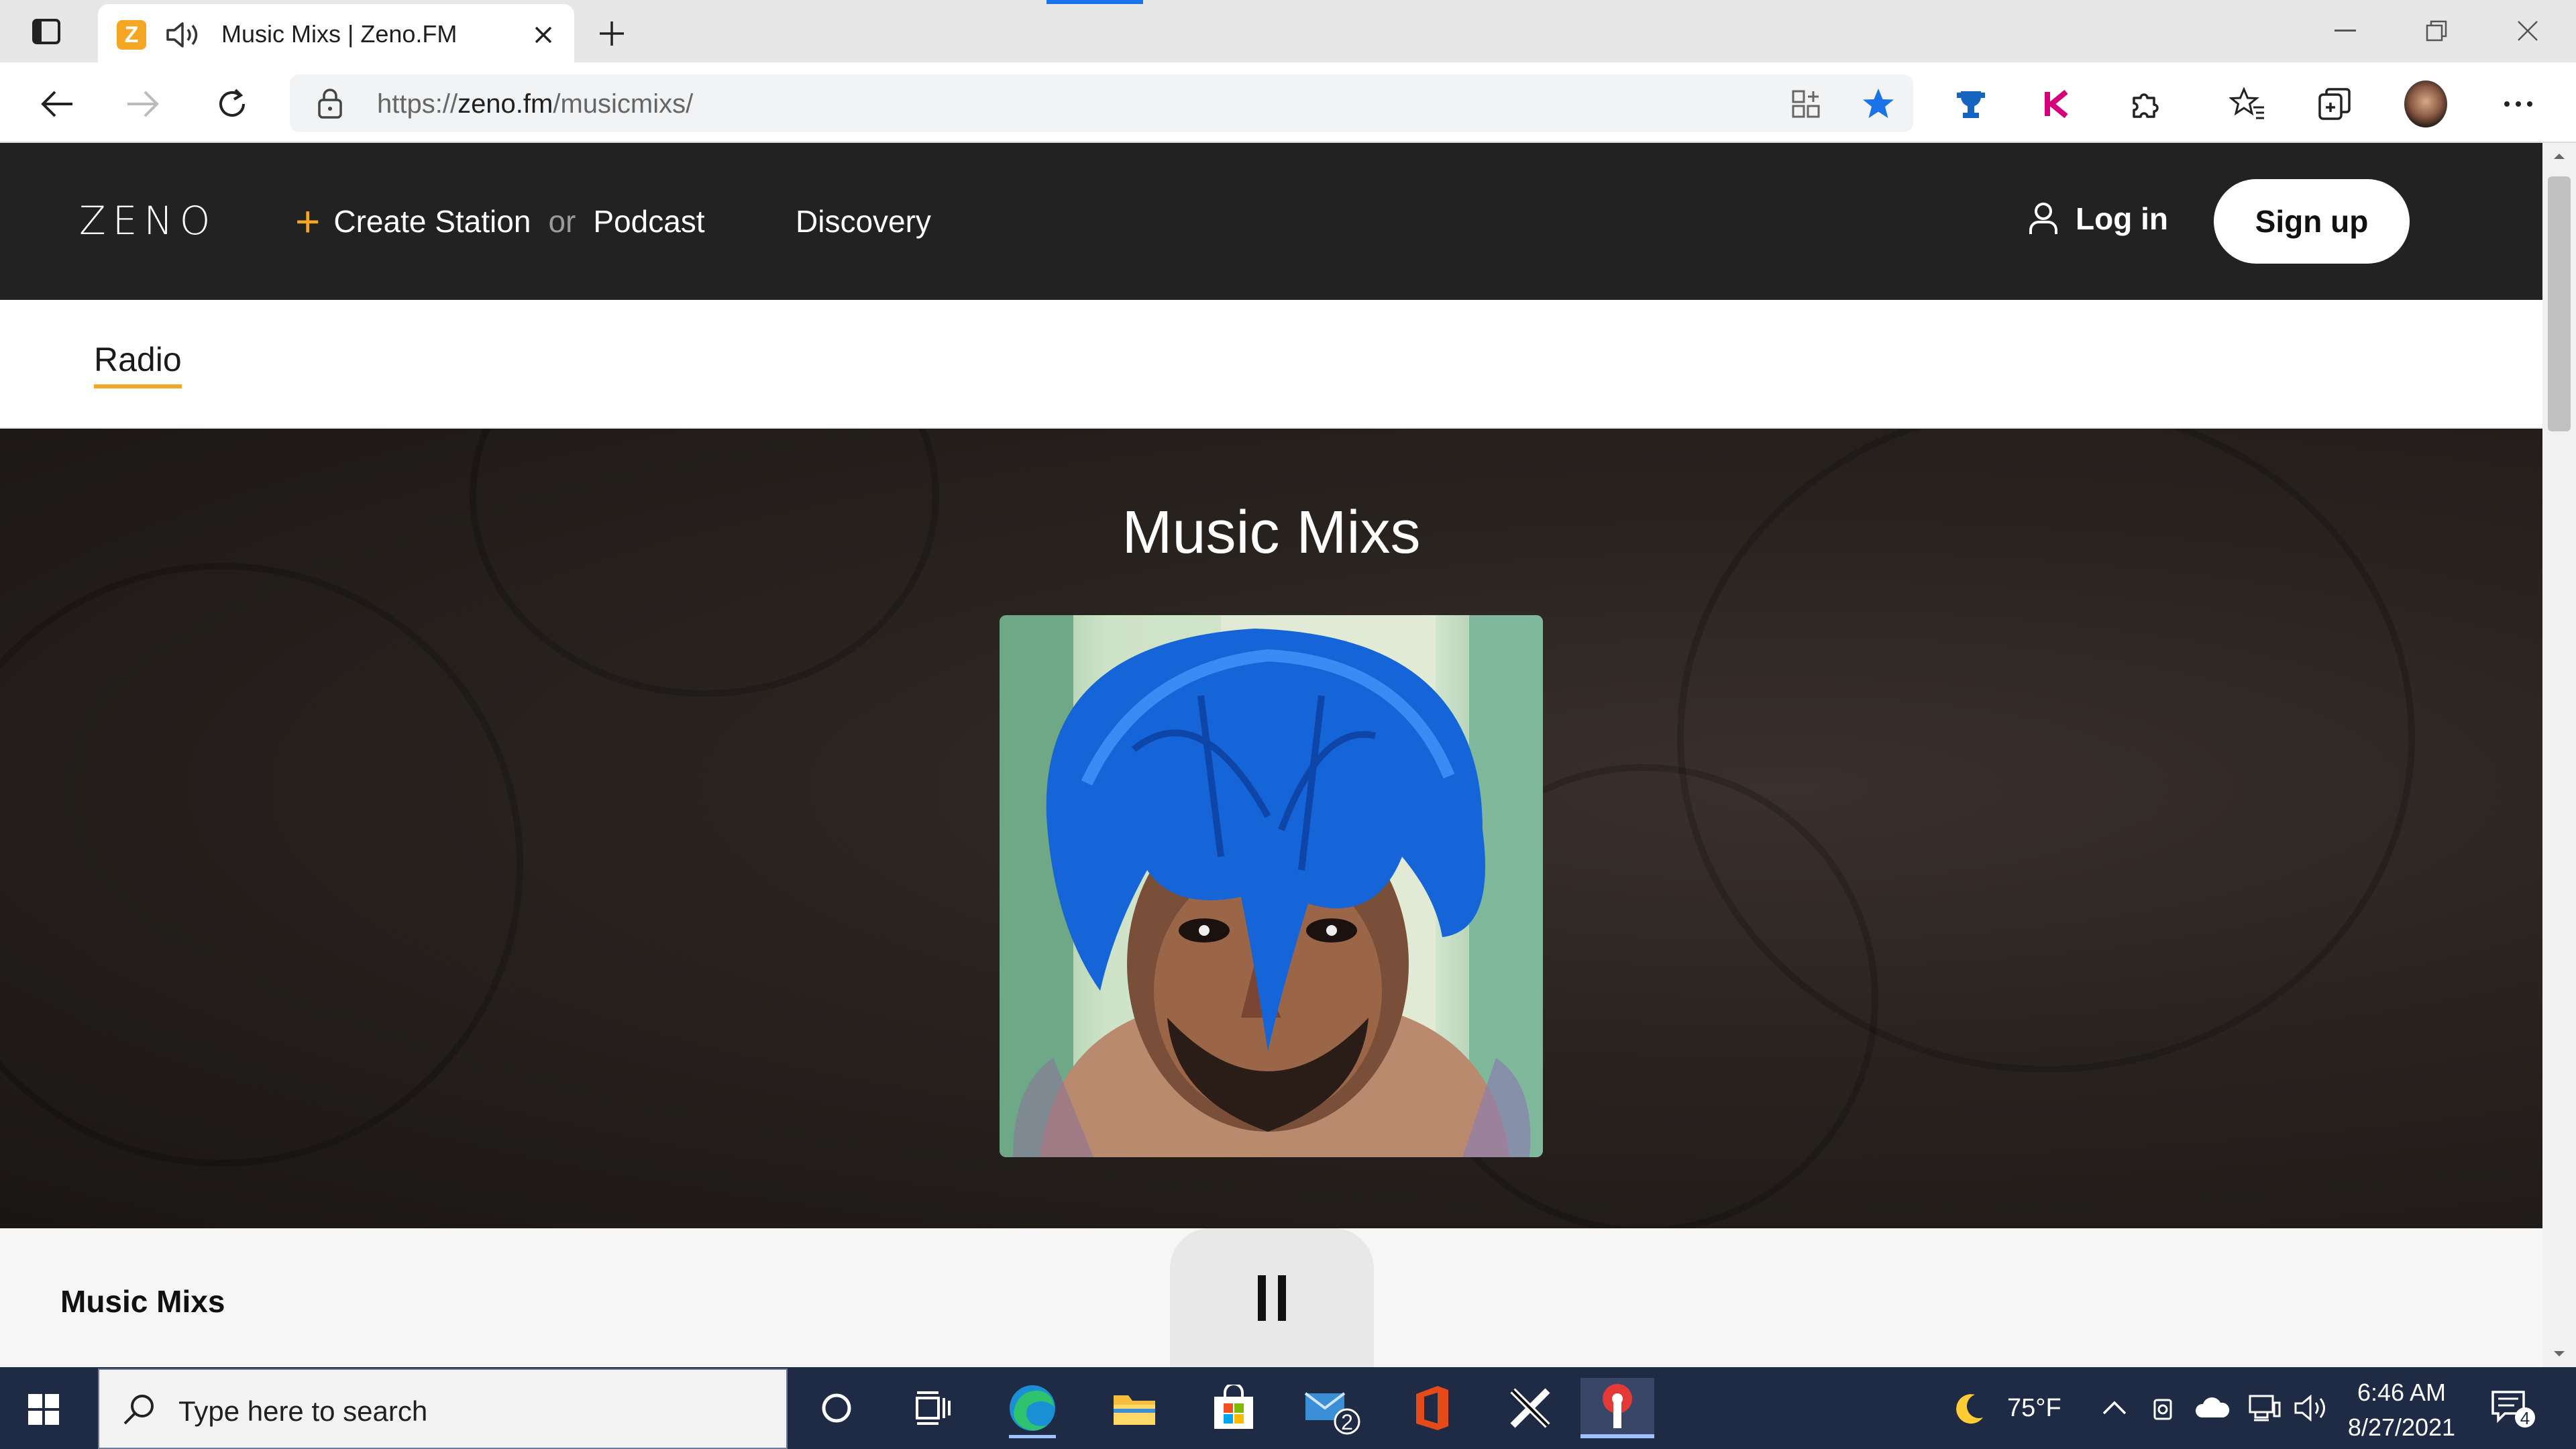 Image resolution: width=2576 pixels, height=1449 pixels. Describe the element at coordinates (1878, 104) in the screenshot. I see `star-icon` at that location.